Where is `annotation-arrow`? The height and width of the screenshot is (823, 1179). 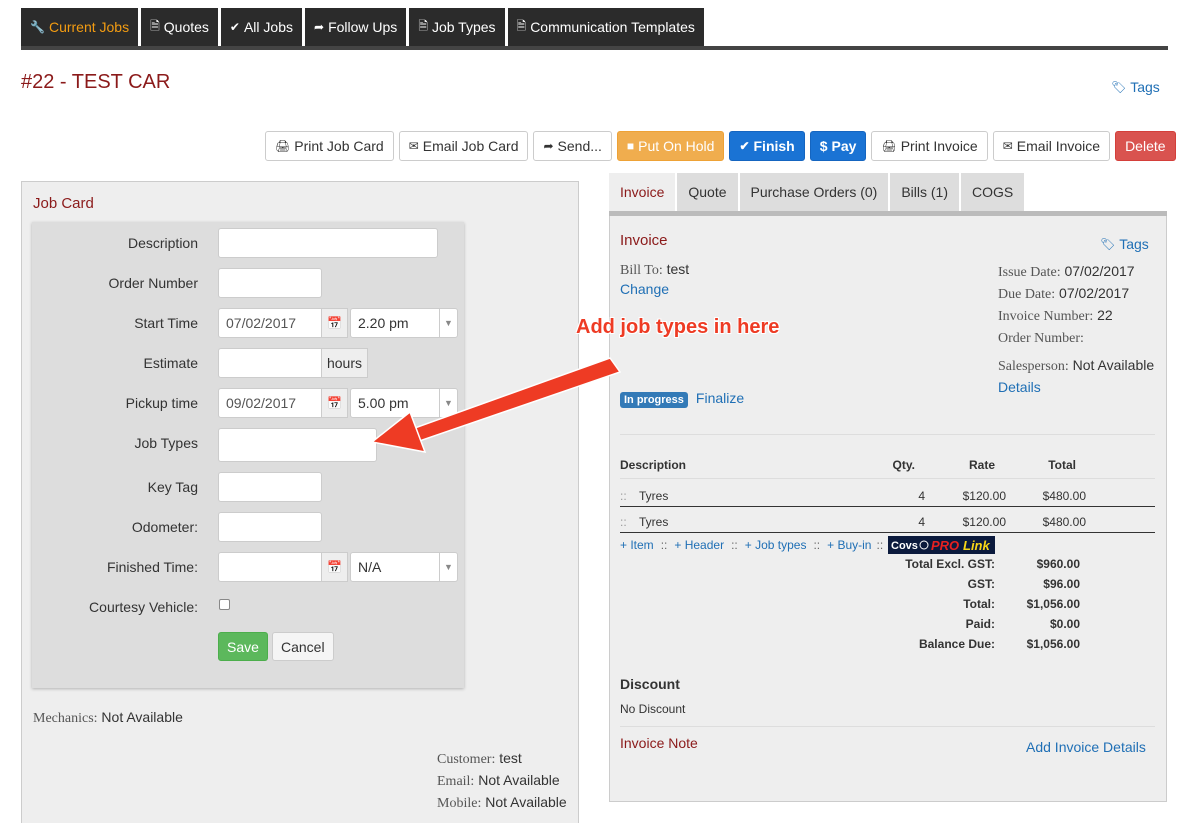
annotation-arrow is located at coordinates (496, 405).